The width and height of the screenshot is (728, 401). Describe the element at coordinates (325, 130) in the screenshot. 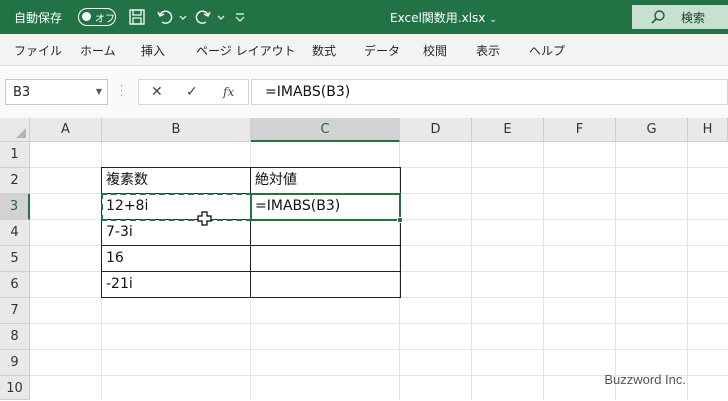

I see `column-header-c: C` at that location.